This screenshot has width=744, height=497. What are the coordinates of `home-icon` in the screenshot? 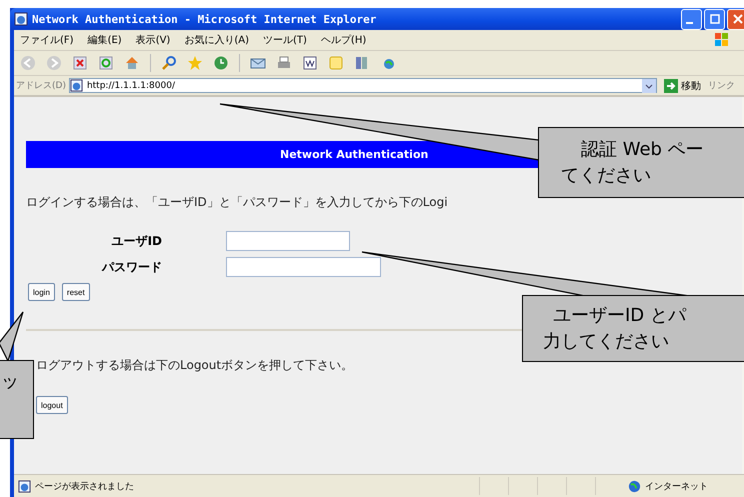 It's located at (132, 63).